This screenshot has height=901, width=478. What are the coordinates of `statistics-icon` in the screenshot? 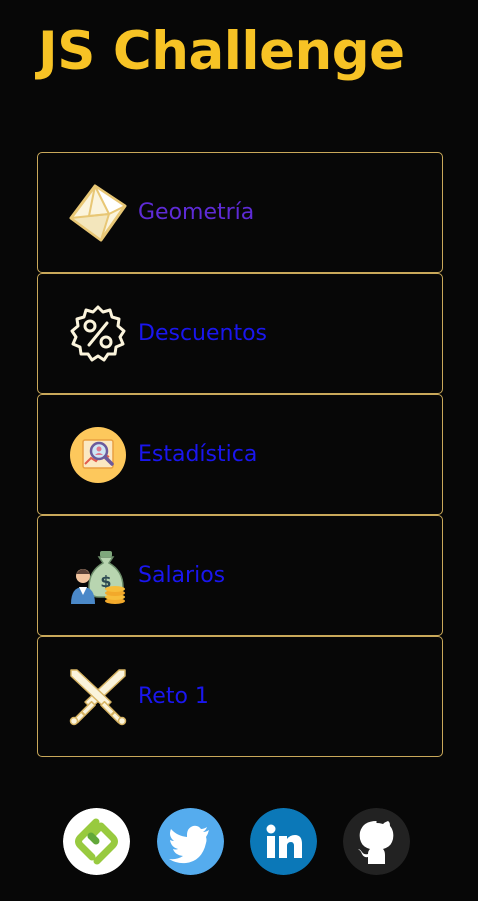 It's located at (98, 455).